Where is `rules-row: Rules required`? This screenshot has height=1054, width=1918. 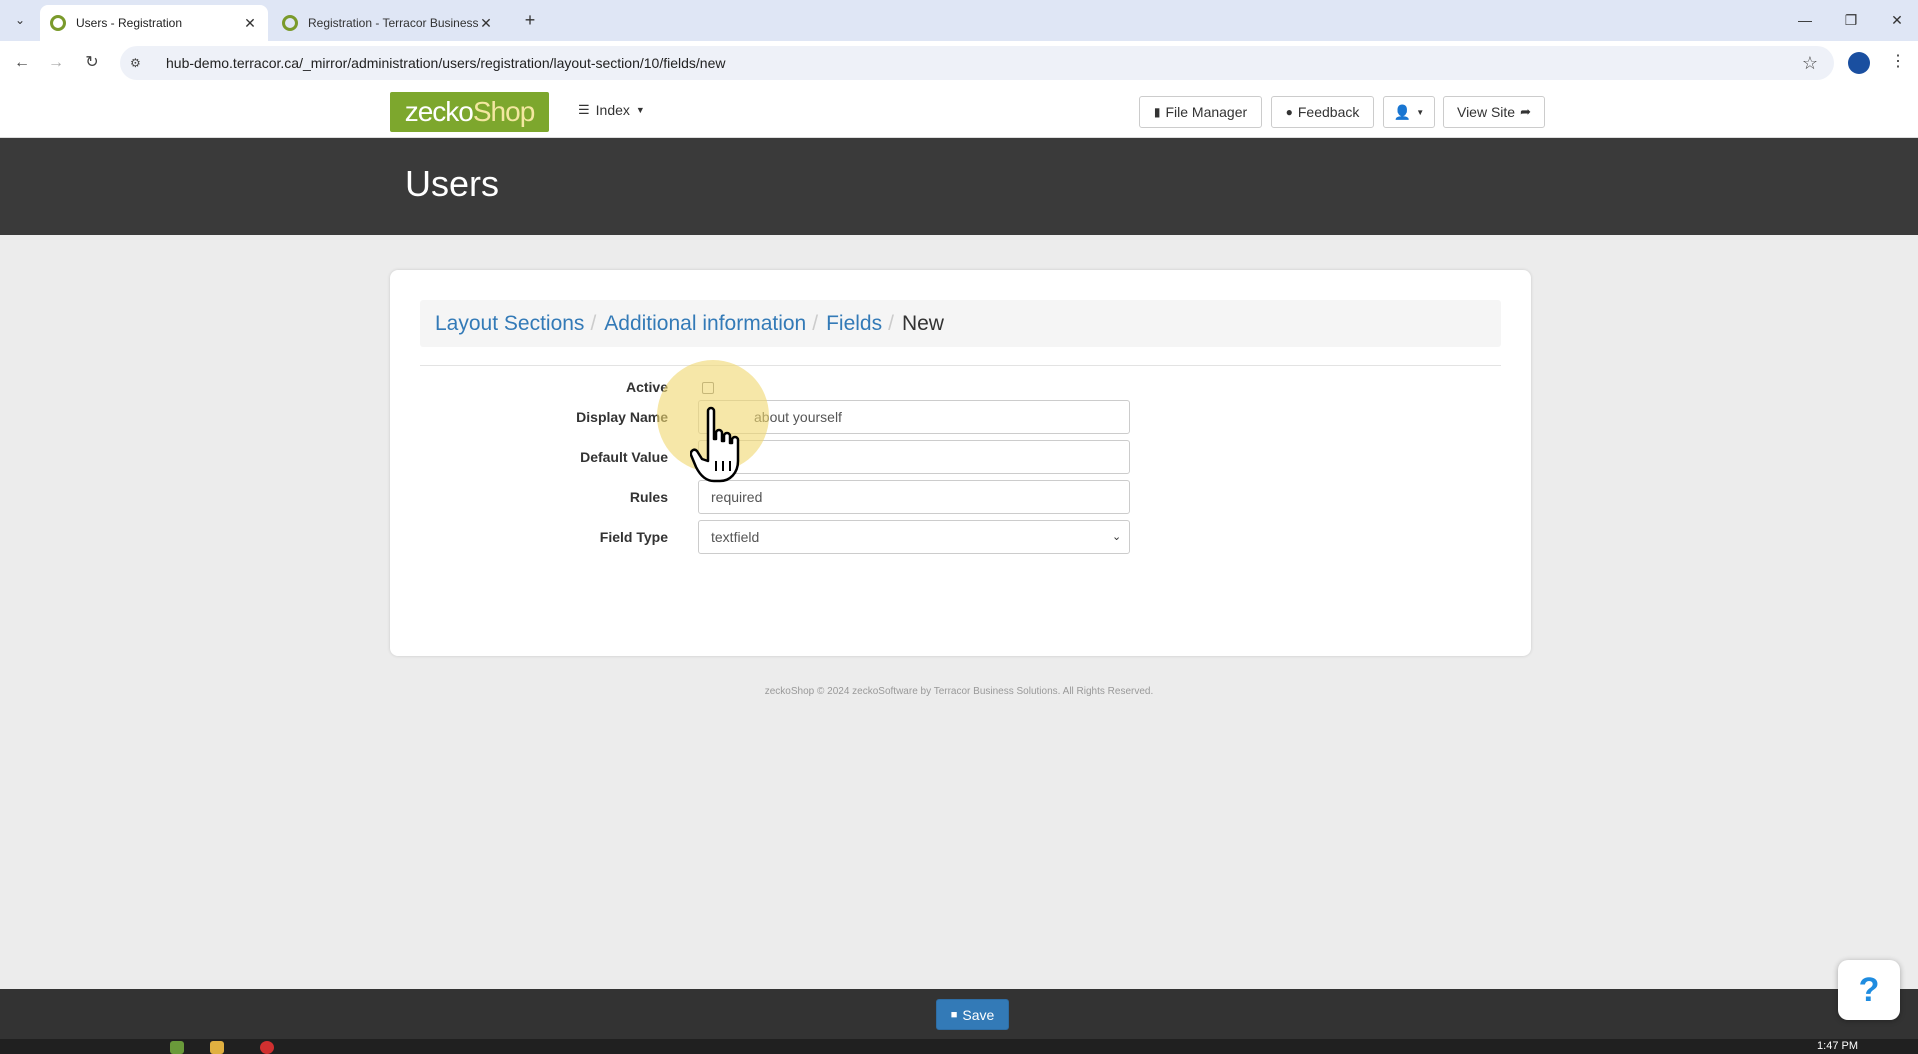
rules-row: Rules required is located at coordinates (960, 497).